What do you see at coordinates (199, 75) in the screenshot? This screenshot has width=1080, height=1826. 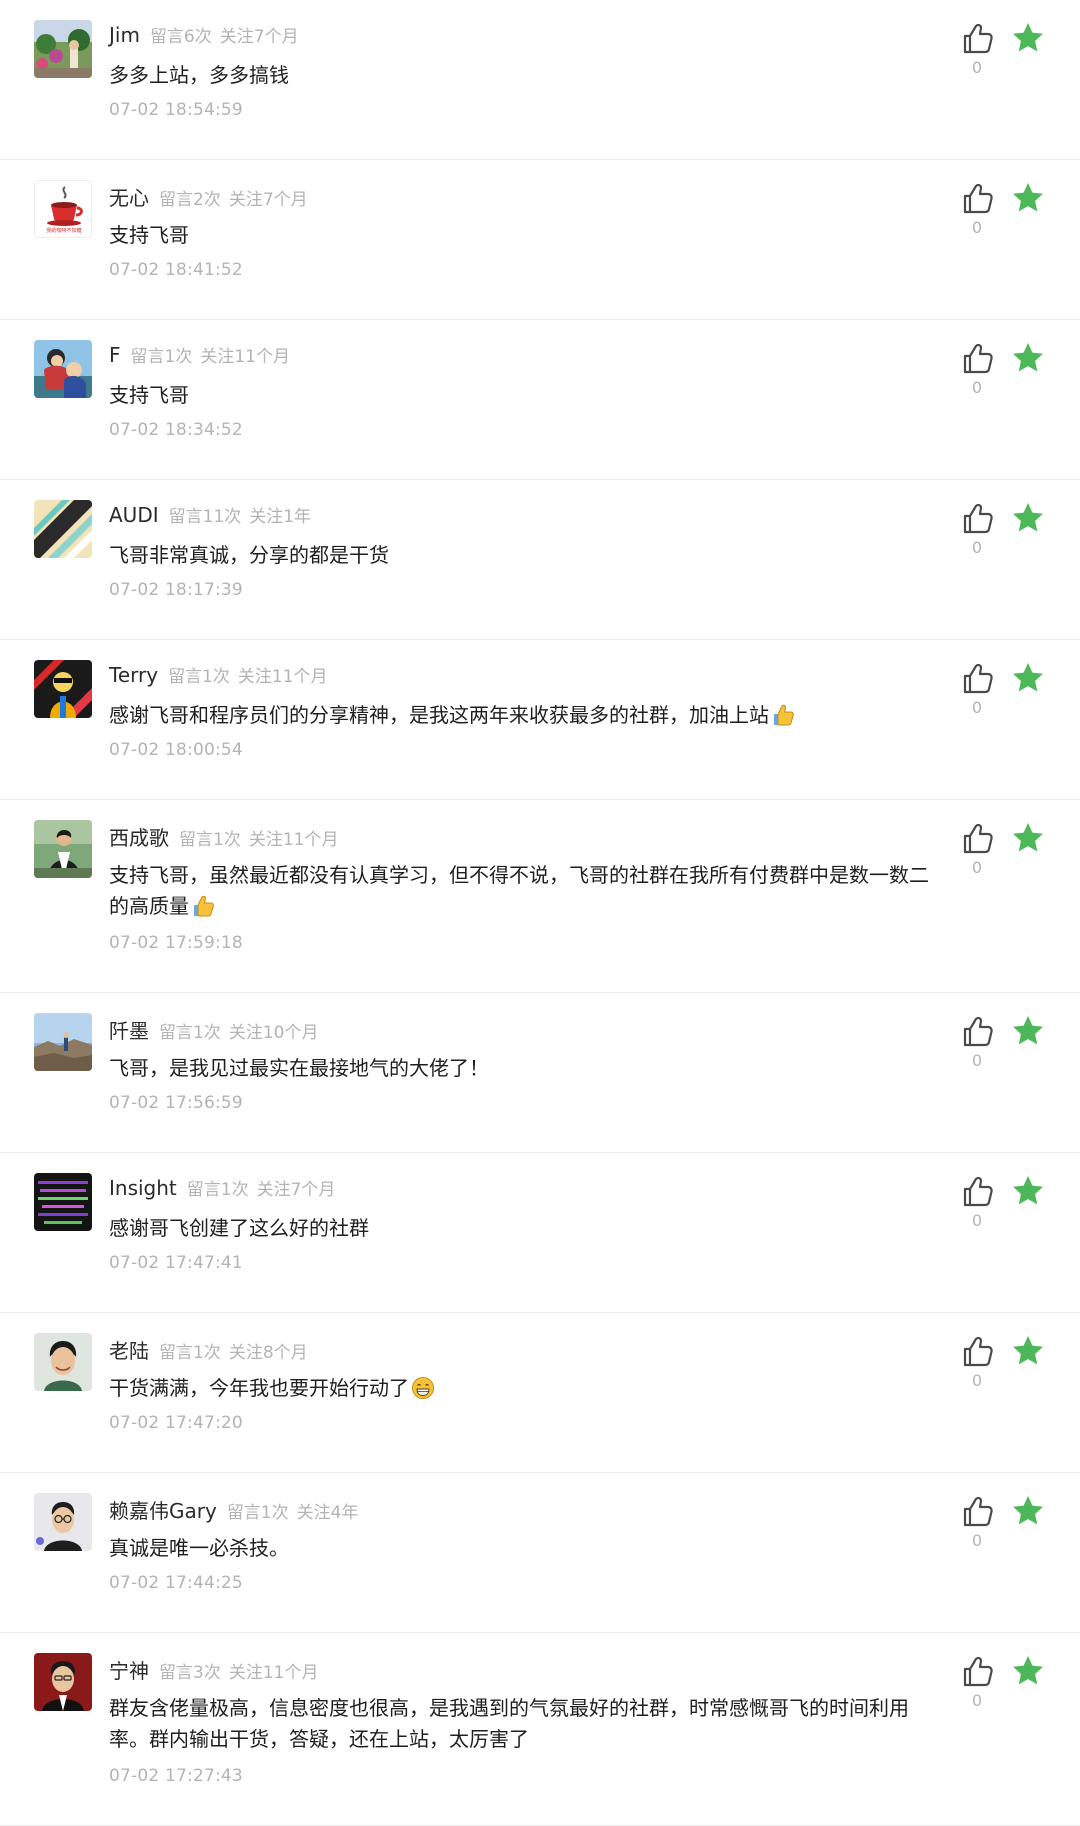 I see `comment-text: 多多上站，多多搞钱` at bounding box center [199, 75].